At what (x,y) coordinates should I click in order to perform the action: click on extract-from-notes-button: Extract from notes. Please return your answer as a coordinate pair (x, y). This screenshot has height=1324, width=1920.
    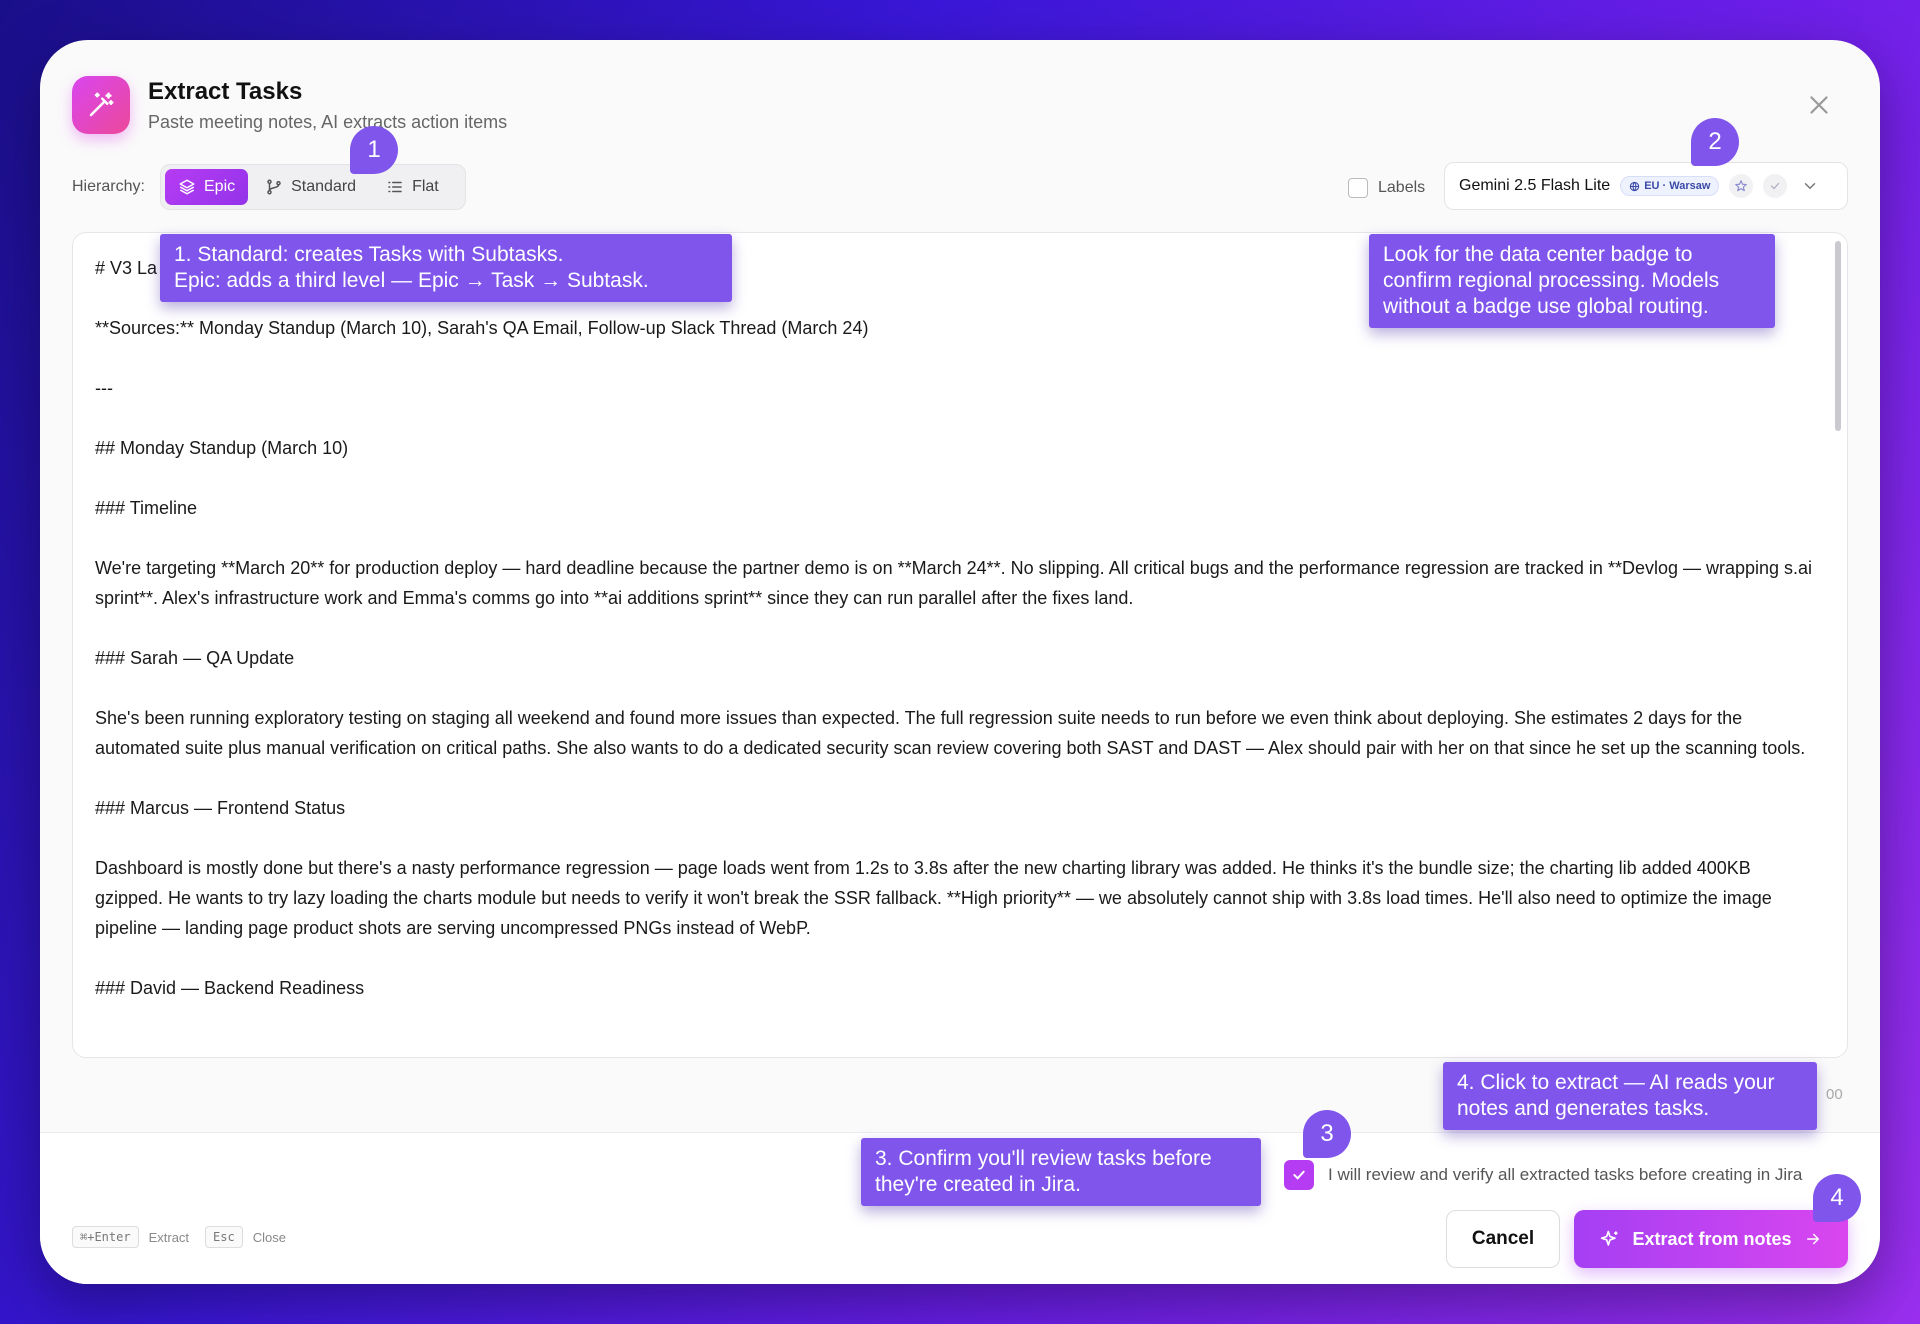
    Looking at the image, I should click on (1711, 1239).